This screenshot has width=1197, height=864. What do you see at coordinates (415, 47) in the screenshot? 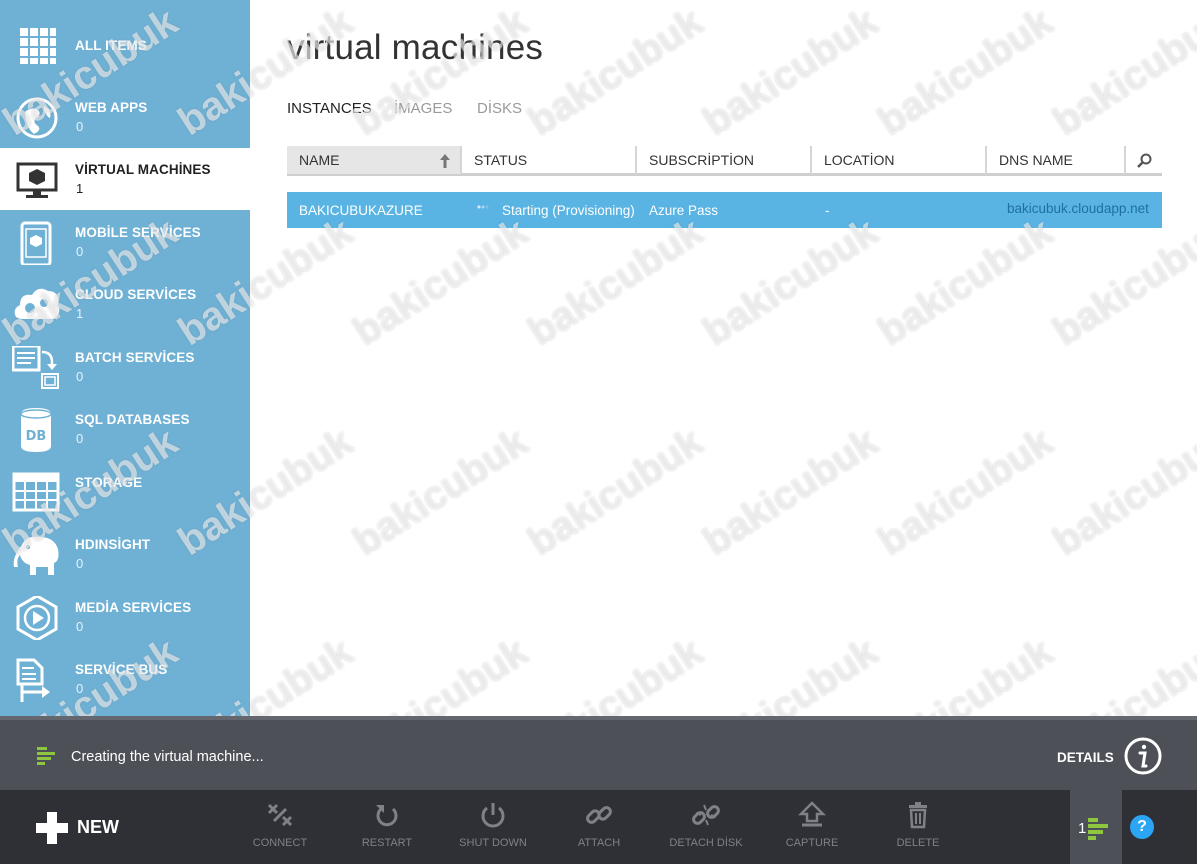
I see `page-title: virtual machines` at bounding box center [415, 47].